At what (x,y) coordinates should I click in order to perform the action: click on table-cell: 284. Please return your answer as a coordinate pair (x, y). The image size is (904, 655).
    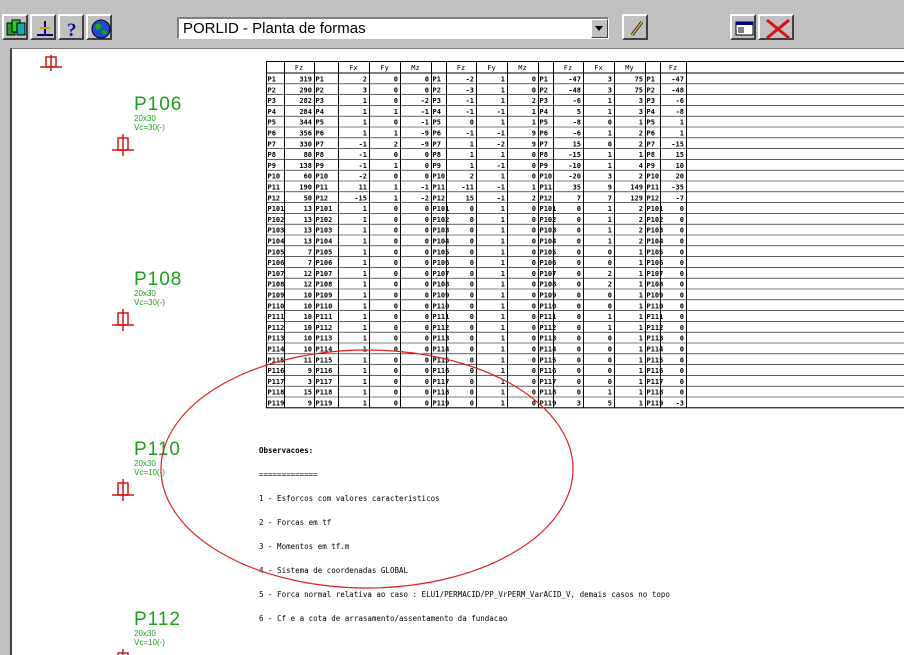
    Looking at the image, I should click on (305, 112).